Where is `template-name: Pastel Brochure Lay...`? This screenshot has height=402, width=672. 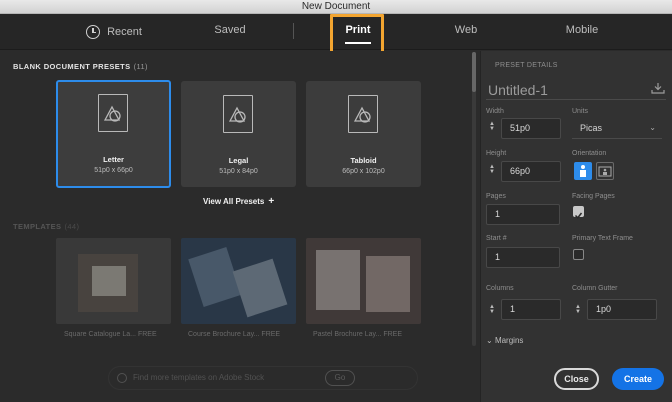 template-name: Pastel Brochure Lay... is located at coordinates (347, 334).